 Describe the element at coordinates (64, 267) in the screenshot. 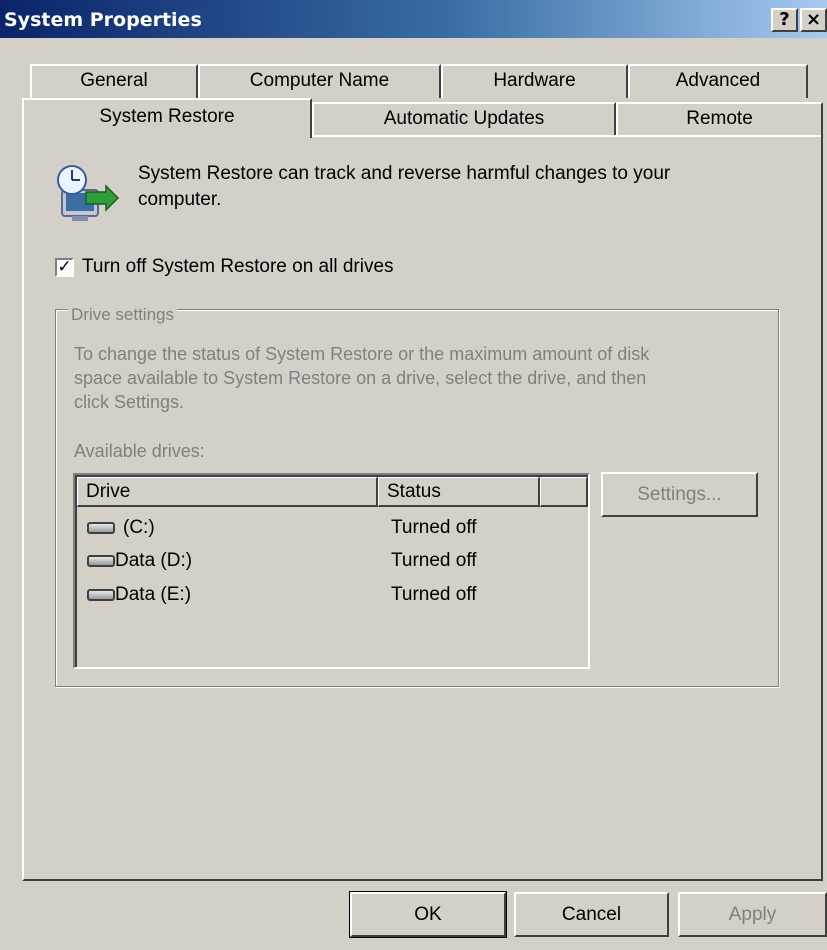

I see `turn-off-system-restore-checkbox: ✓` at that location.